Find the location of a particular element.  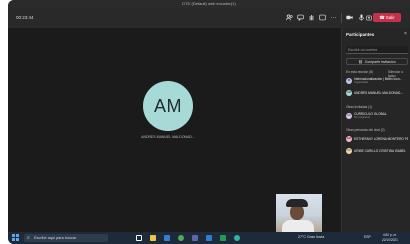

clock-date: 22/10/2021 is located at coordinates (390, 239).